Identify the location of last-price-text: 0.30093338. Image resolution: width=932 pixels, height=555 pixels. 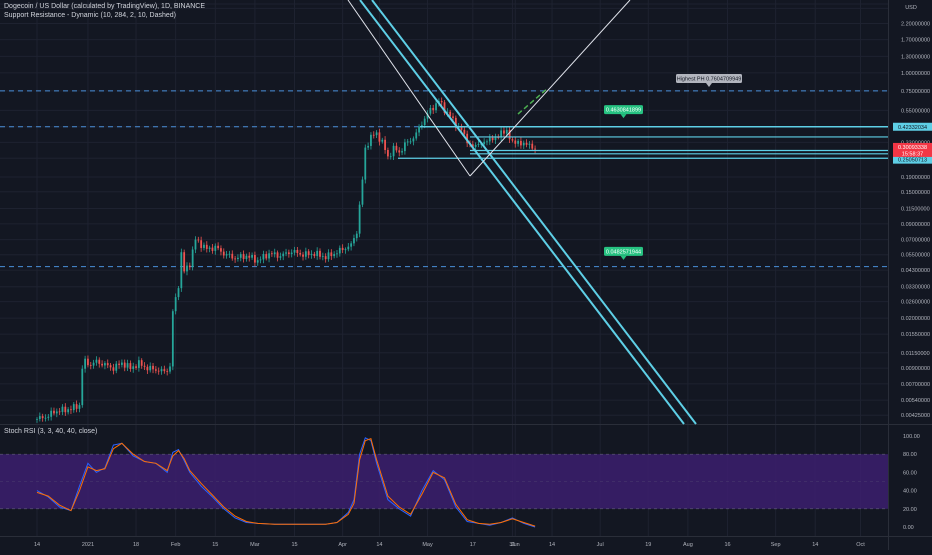
(912, 148).